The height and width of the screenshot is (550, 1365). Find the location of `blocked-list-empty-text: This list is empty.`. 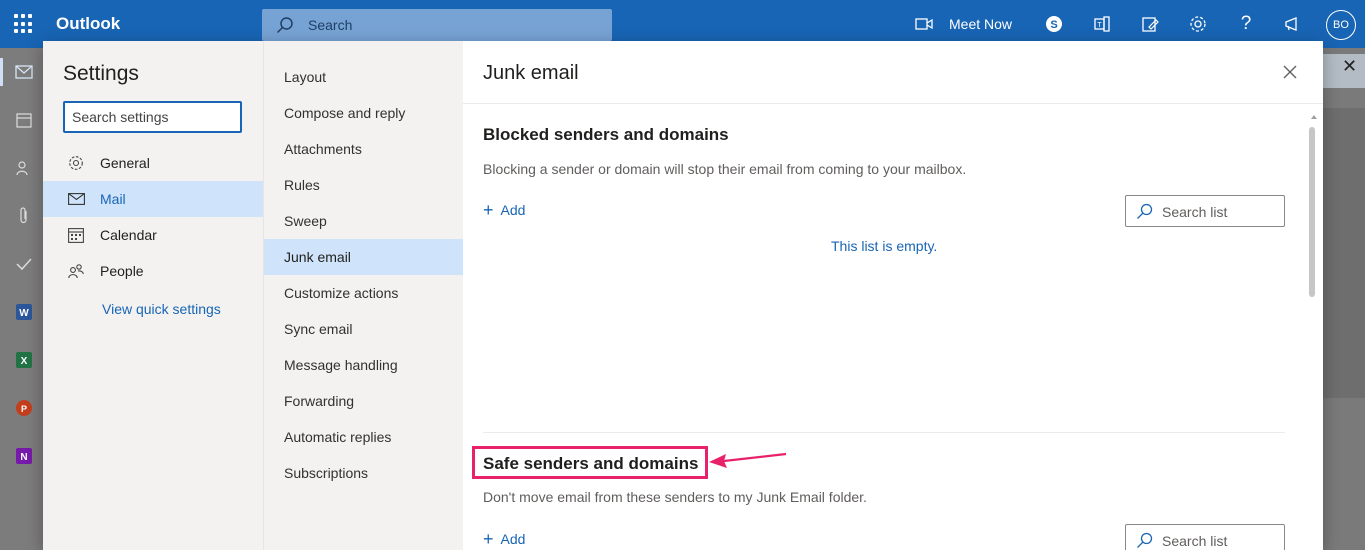

blocked-list-empty-text: This list is empty. is located at coordinates (884, 246).